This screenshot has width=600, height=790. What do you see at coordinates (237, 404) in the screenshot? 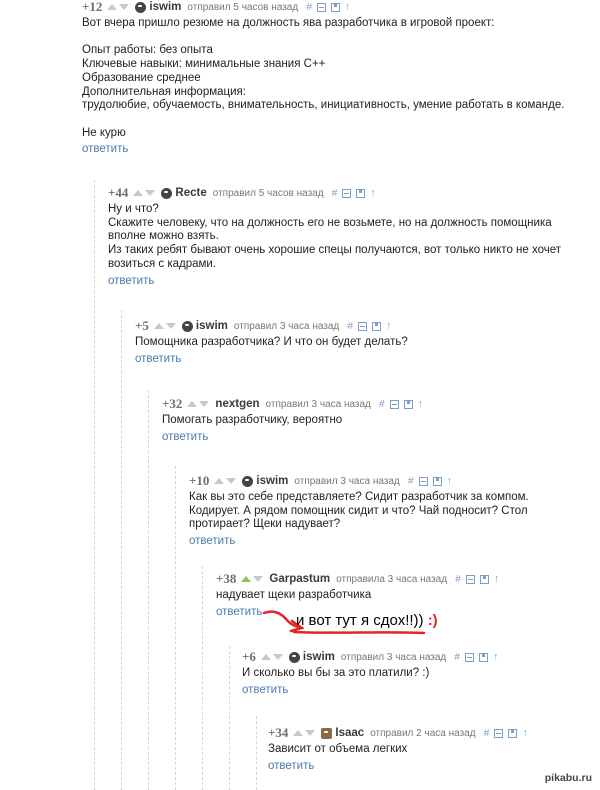
I see `comment-author: nextgen` at bounding box center [237, 404].